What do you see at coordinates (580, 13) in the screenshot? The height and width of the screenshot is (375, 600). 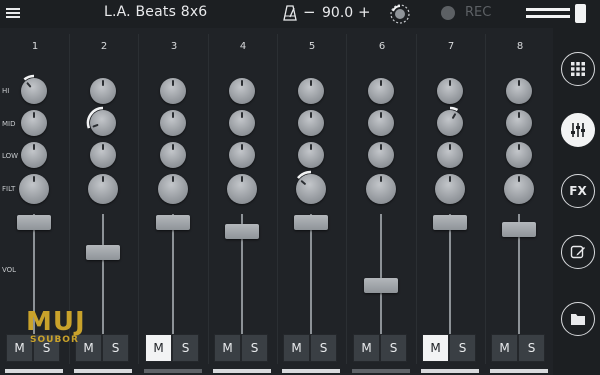 I see `master-volume-handle` at bounding box center [580, 13].